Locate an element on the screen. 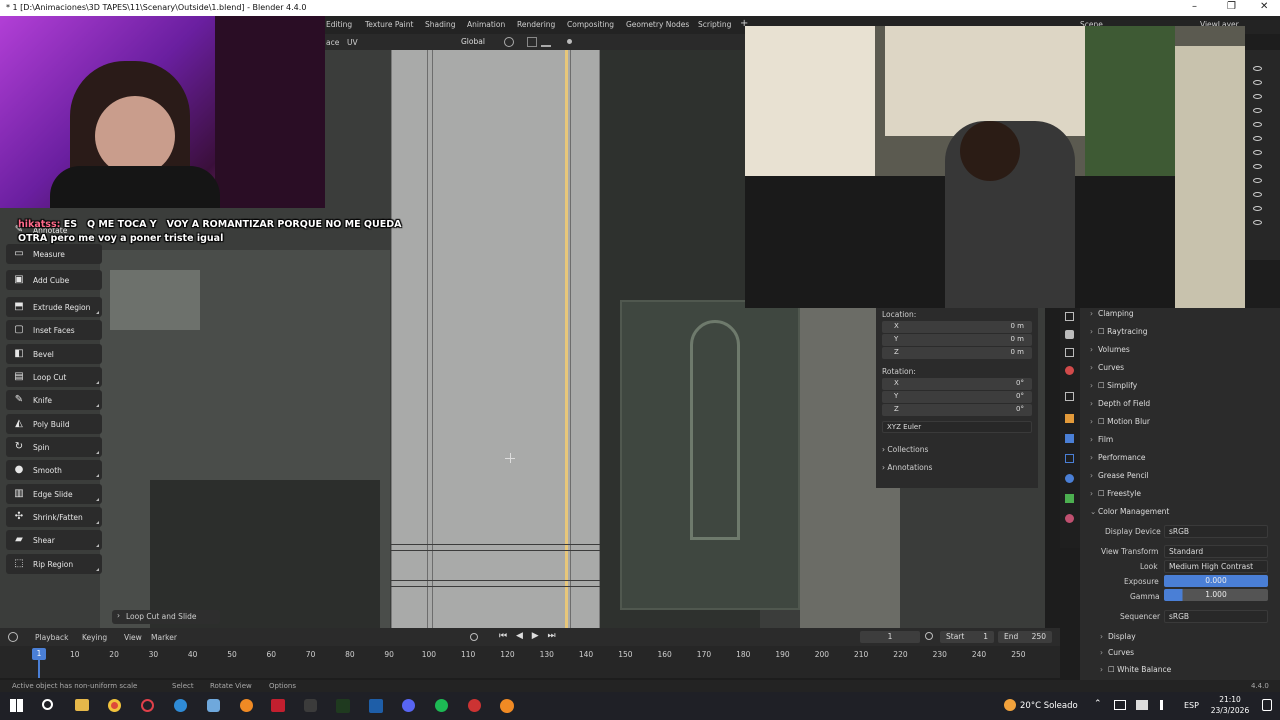 This screenshot has height=720, width=1280. tool-properties-icon is located at coordinates (1069, 316).